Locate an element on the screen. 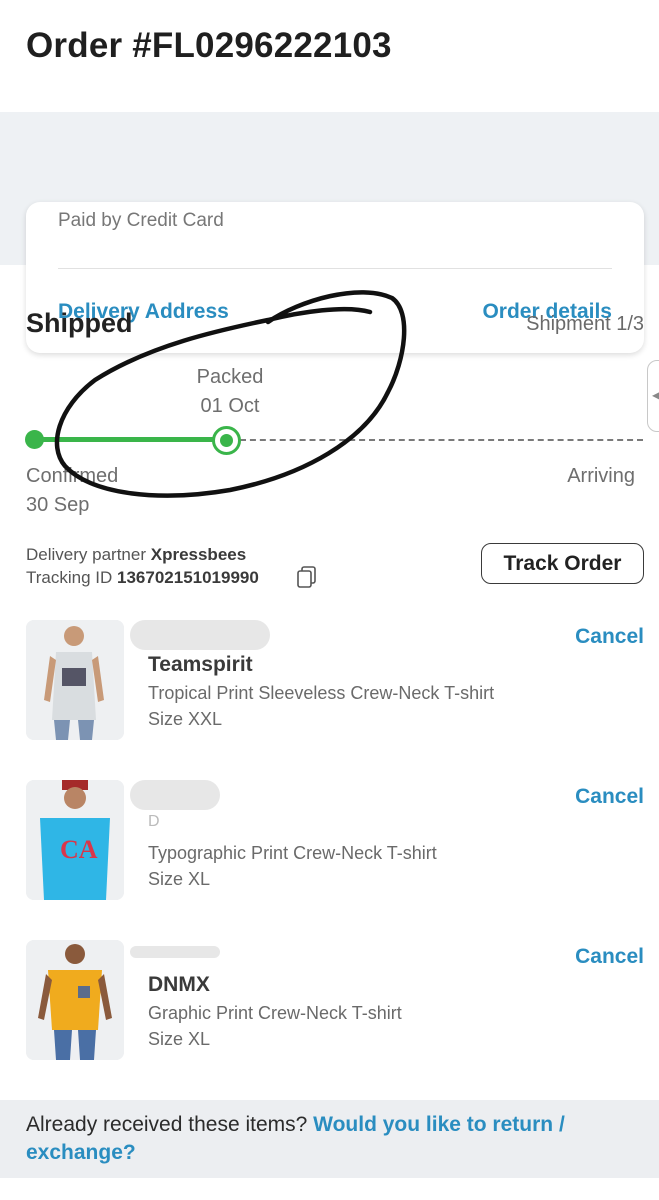 The width and height of the screenshot is (659, 1200). step-packed-date: 01 Oct is located at coordinates (230, 406).